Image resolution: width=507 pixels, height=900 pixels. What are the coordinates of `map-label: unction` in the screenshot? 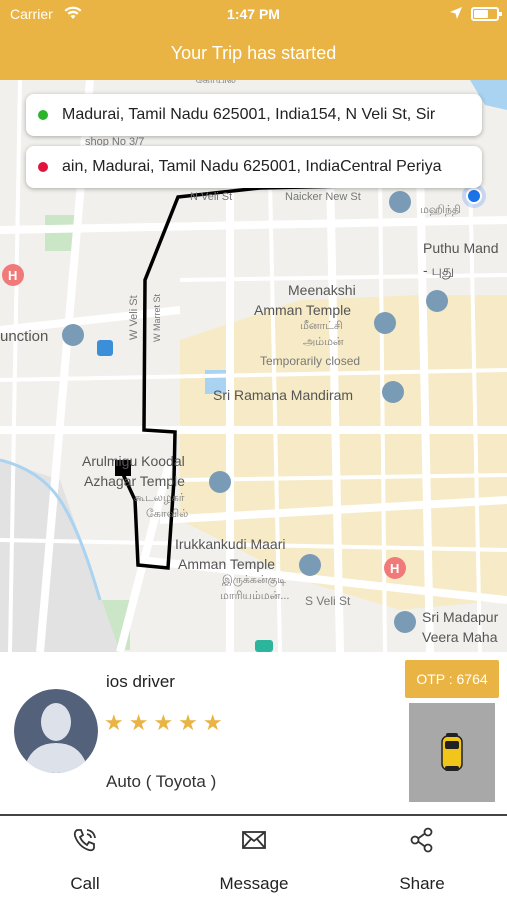 It's located at (24, 336).